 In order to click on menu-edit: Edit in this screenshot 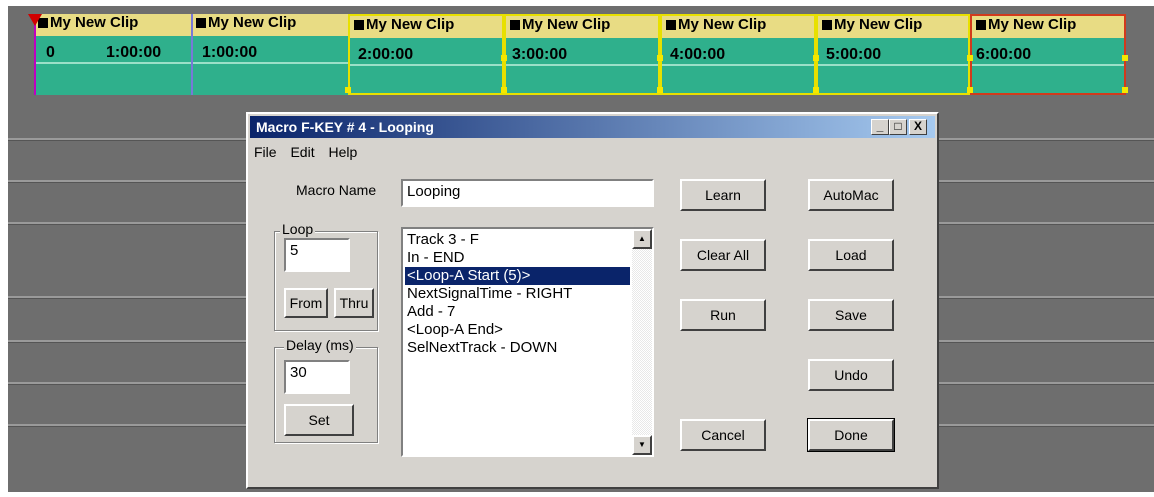, I will do `click(302, 152)`.